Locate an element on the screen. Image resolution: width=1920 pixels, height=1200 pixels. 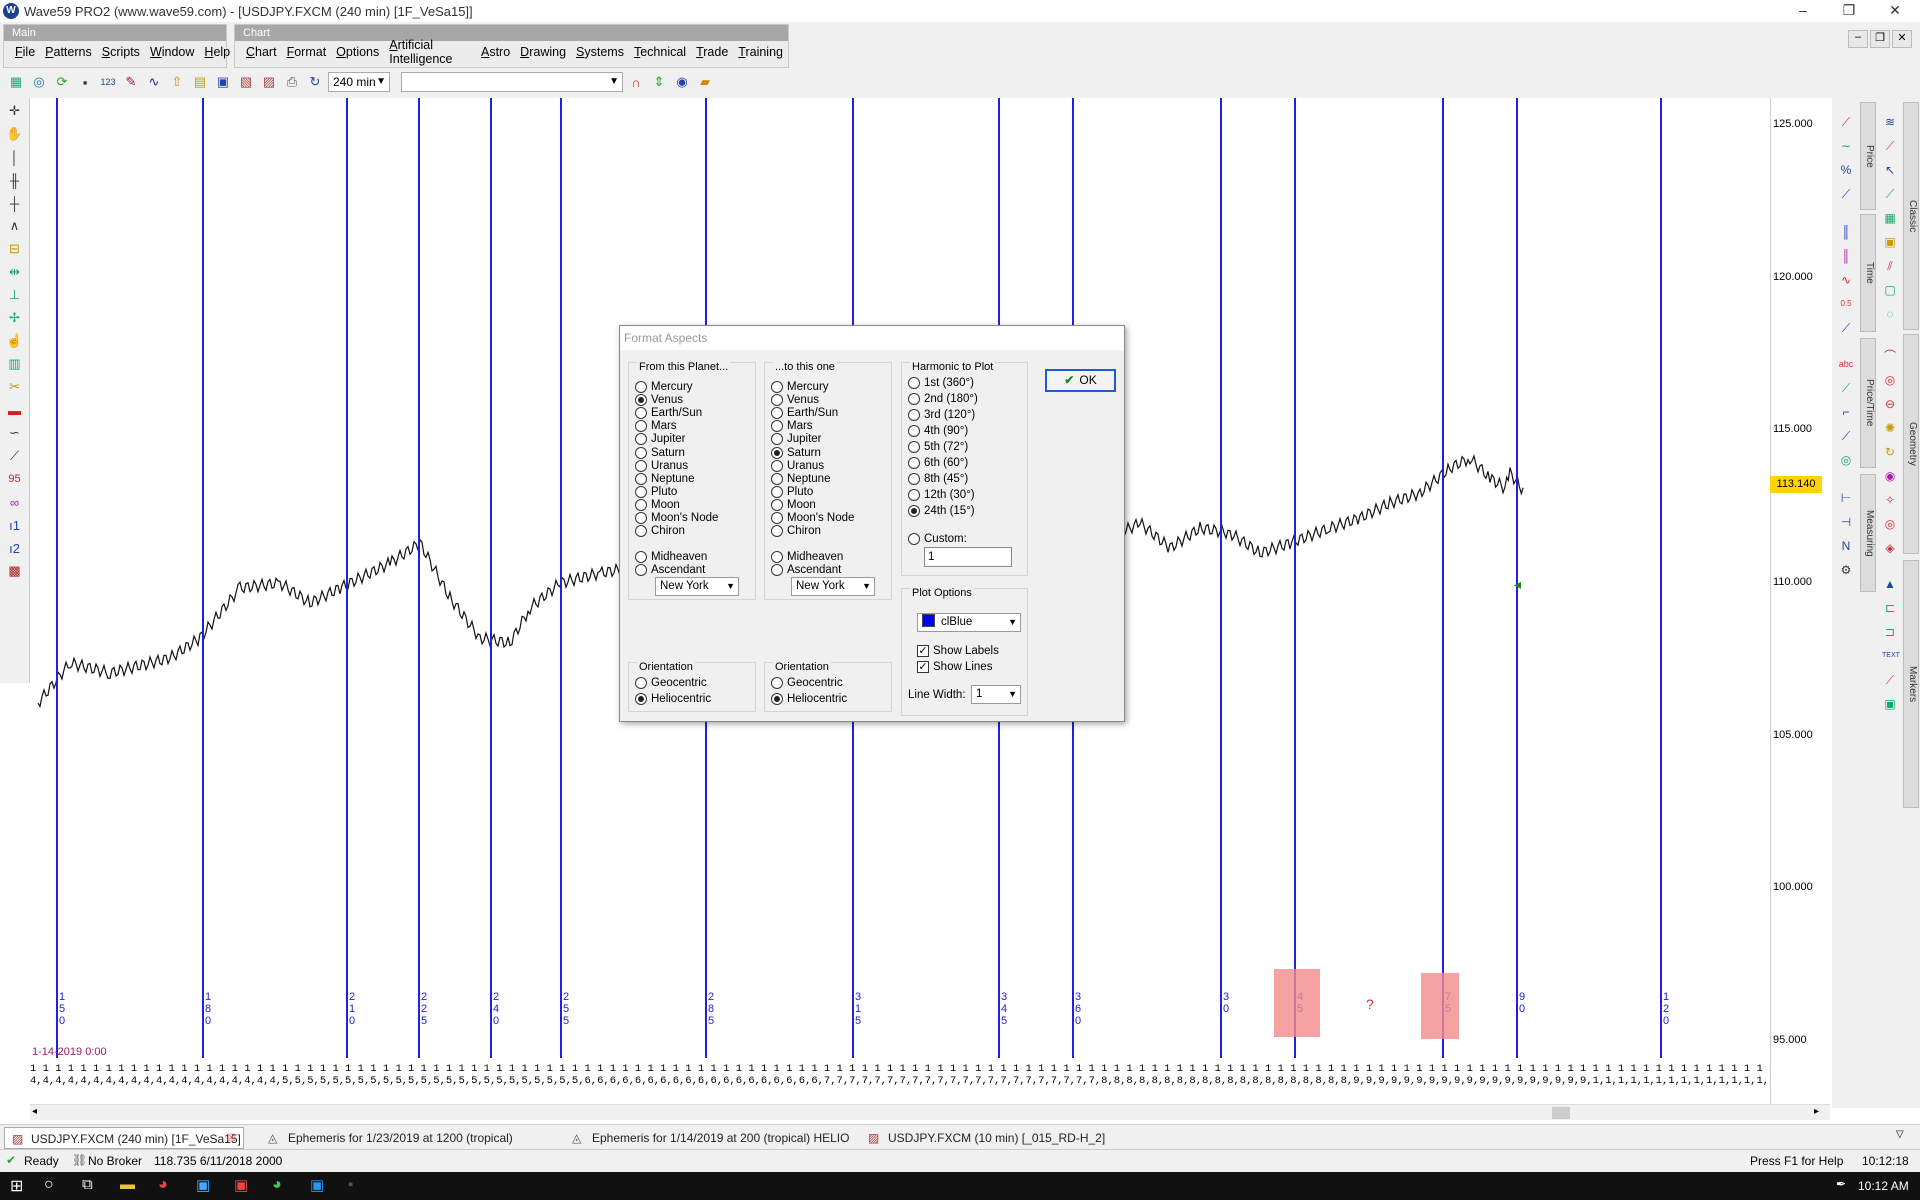
pt-box-icon: ⌐ is located at coordinates (1846, 412).